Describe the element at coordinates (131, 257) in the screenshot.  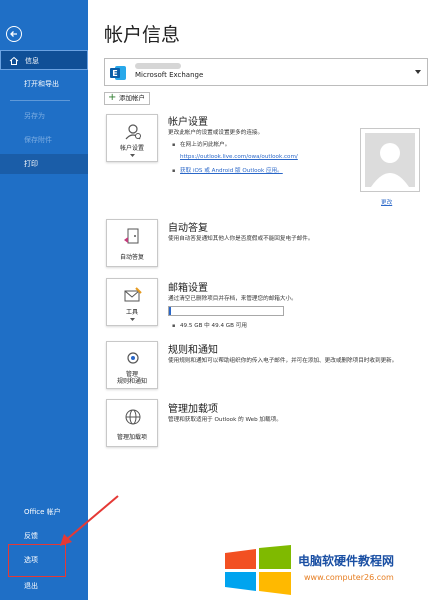
I see `auto-reply-button-label: 自动答复` at that location.